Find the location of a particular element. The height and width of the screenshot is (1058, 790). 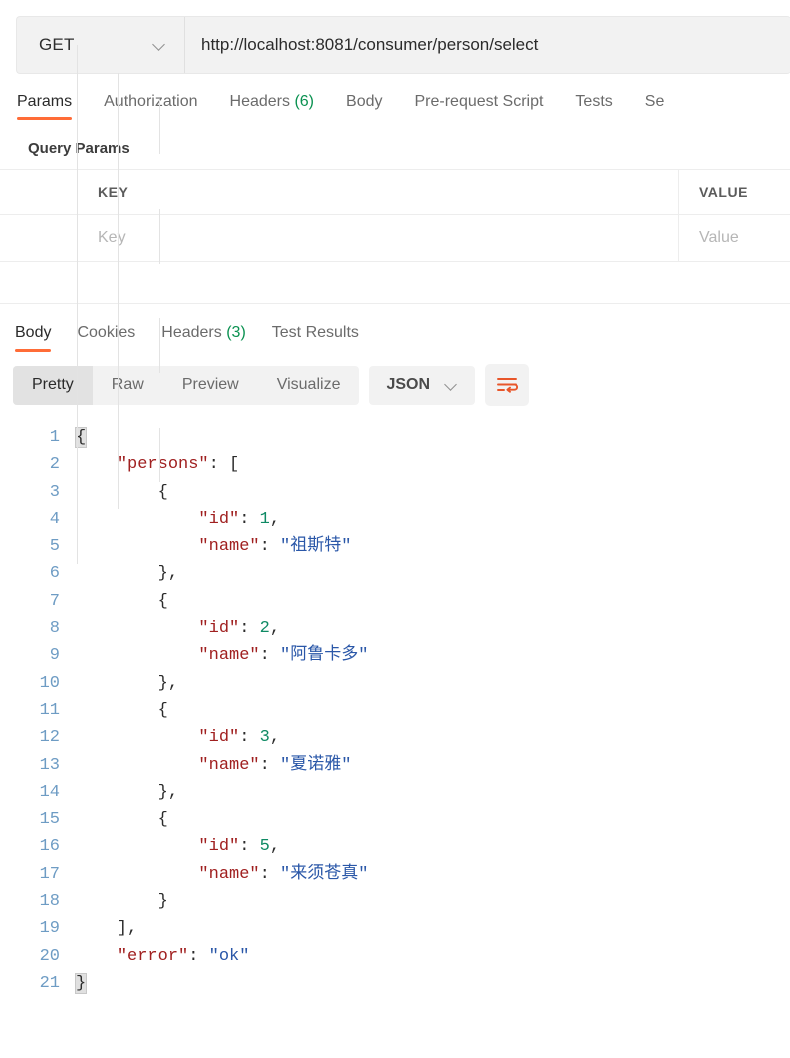

code-token: "阿鲁卡多" is located at coordinates (324, 656).